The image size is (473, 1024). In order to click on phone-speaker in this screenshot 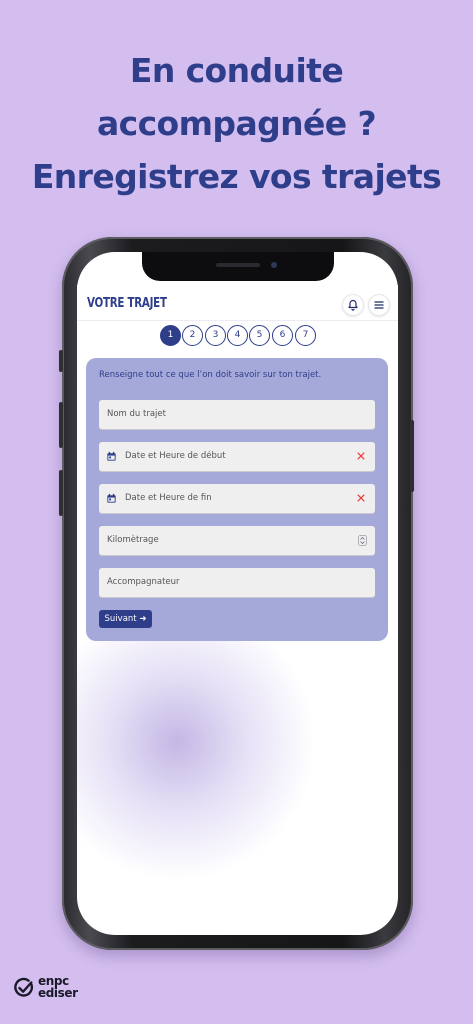, I will do `click(238, 265)`.